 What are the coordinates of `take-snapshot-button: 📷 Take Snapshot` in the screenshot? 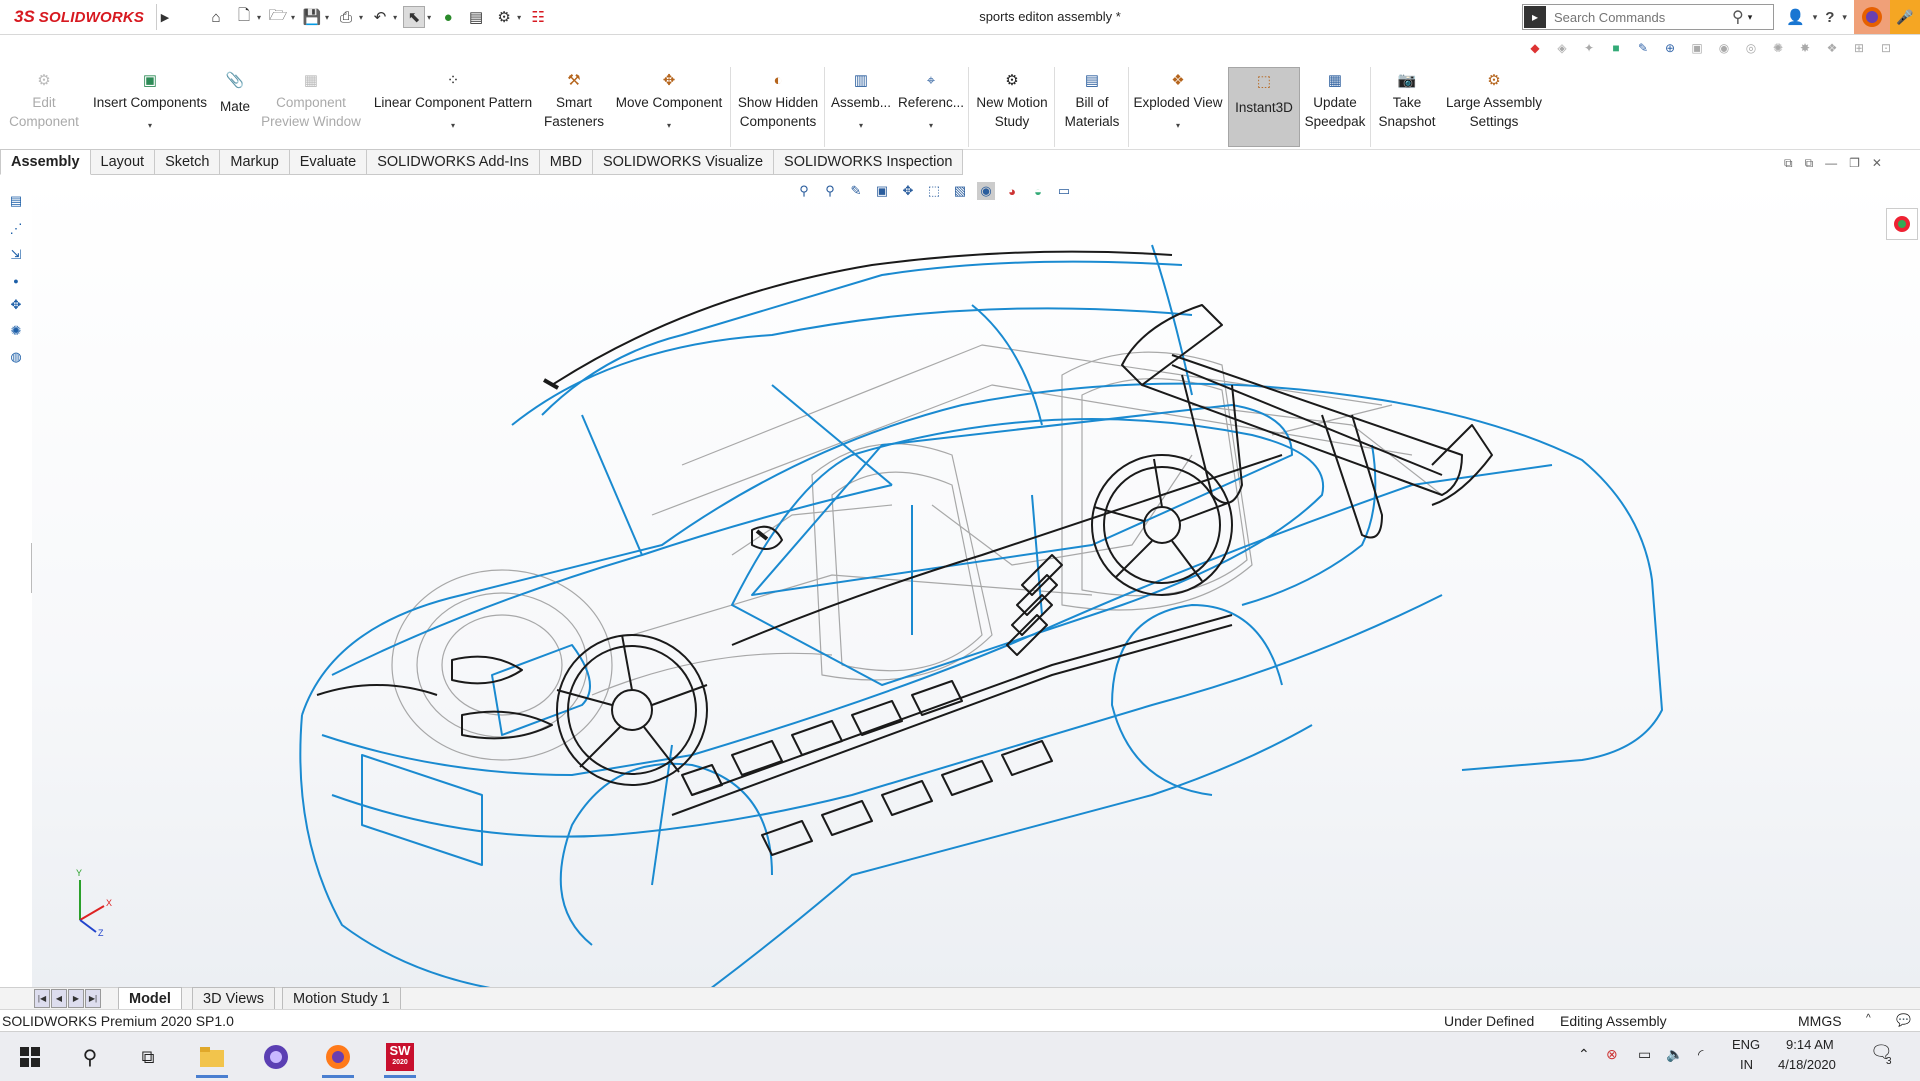 It's located at (1407, 107).